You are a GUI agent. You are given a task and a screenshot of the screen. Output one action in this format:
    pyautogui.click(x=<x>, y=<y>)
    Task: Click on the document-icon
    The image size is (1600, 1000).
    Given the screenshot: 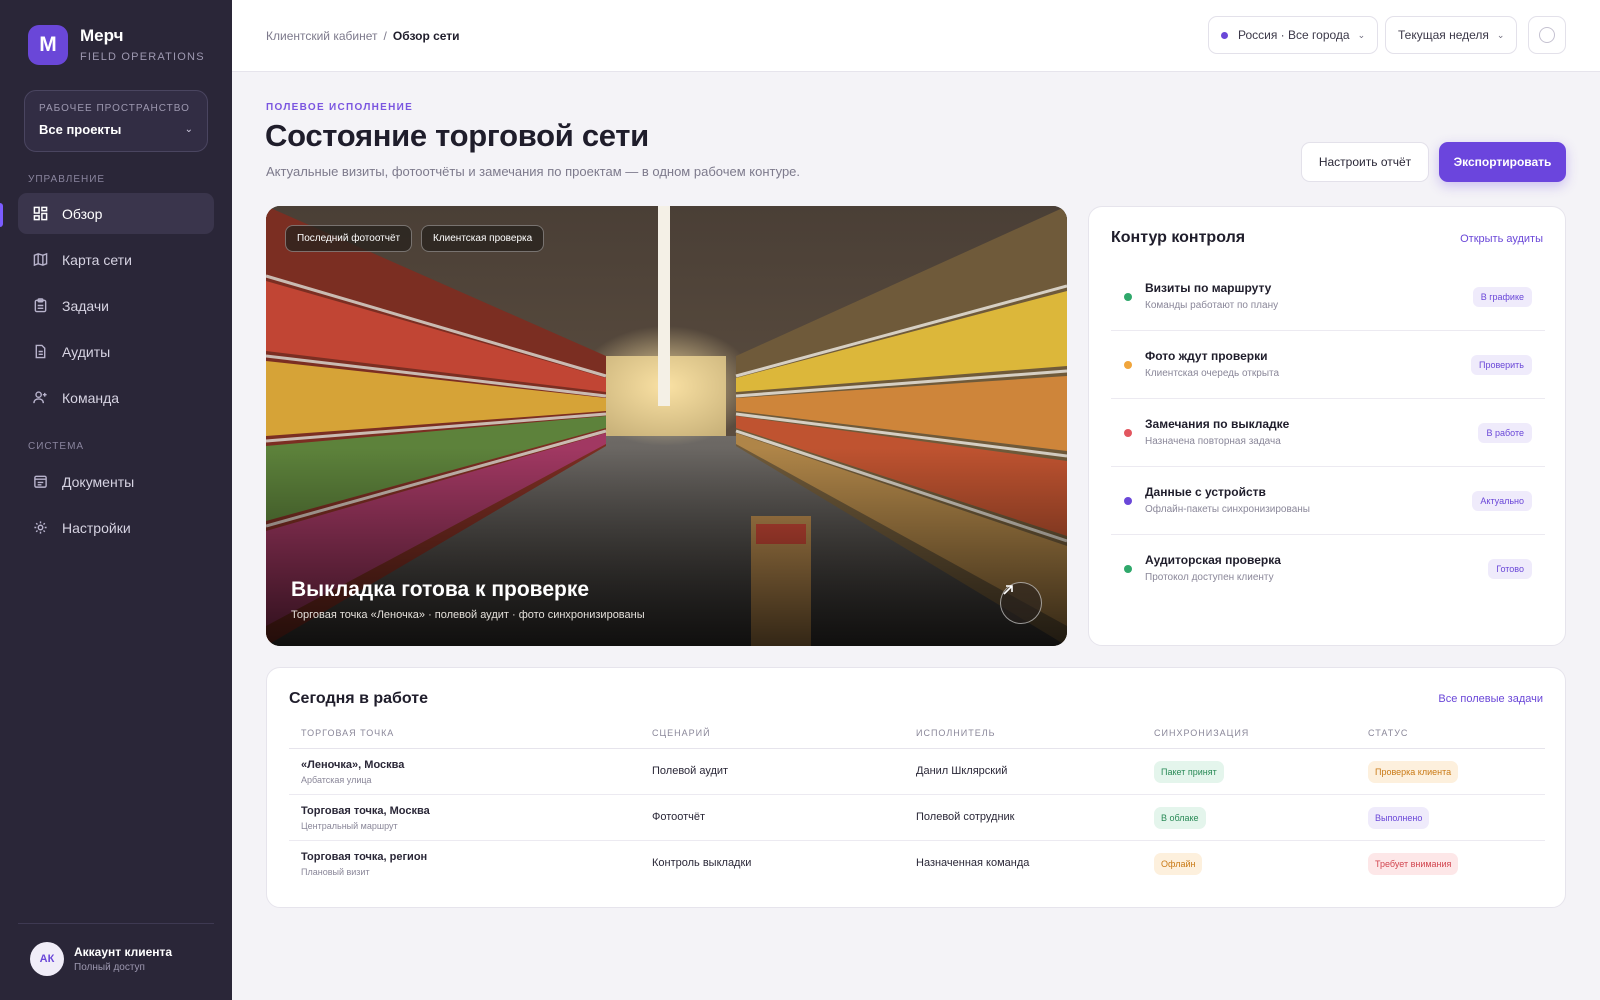 What is the action you would take?
    pyautogui.click(x=40, y=352)
    